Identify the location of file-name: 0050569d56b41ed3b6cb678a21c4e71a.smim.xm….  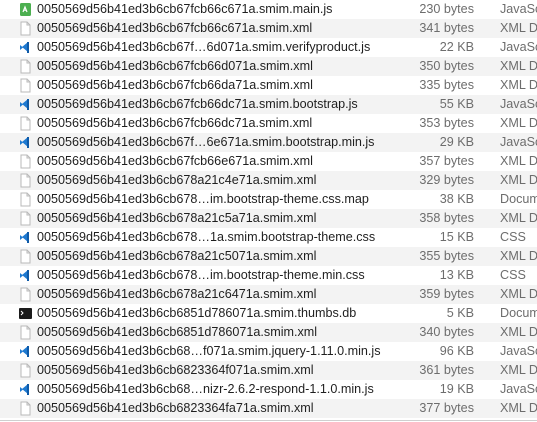
(177, 180).